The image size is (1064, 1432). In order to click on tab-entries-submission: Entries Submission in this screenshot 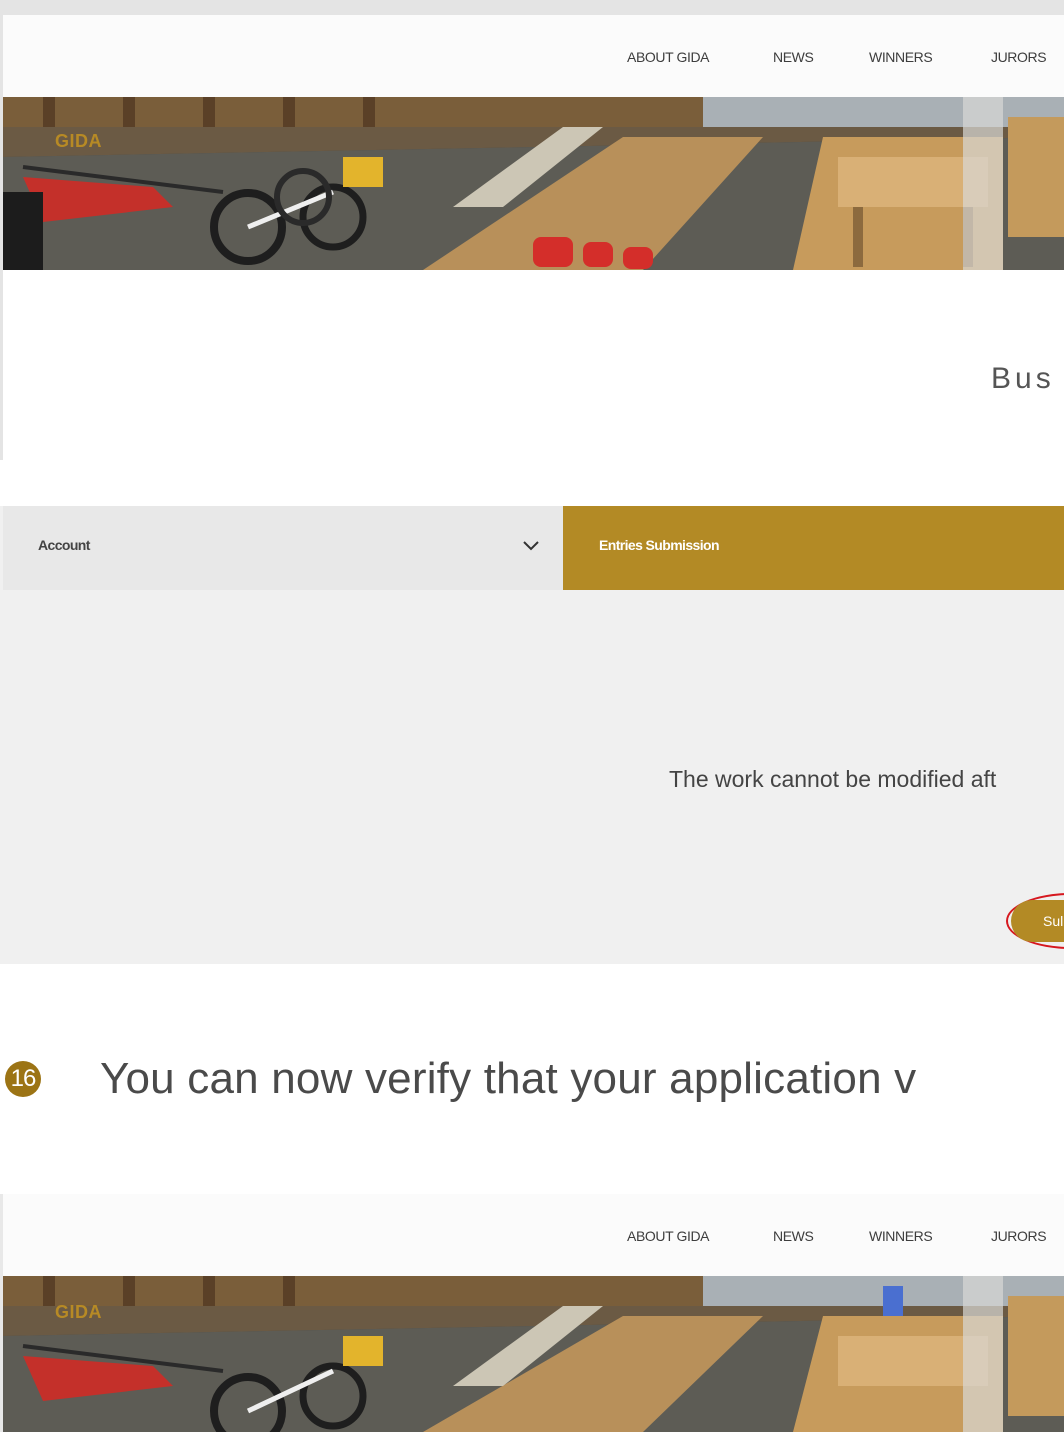, I will do `click(813, 548)`.